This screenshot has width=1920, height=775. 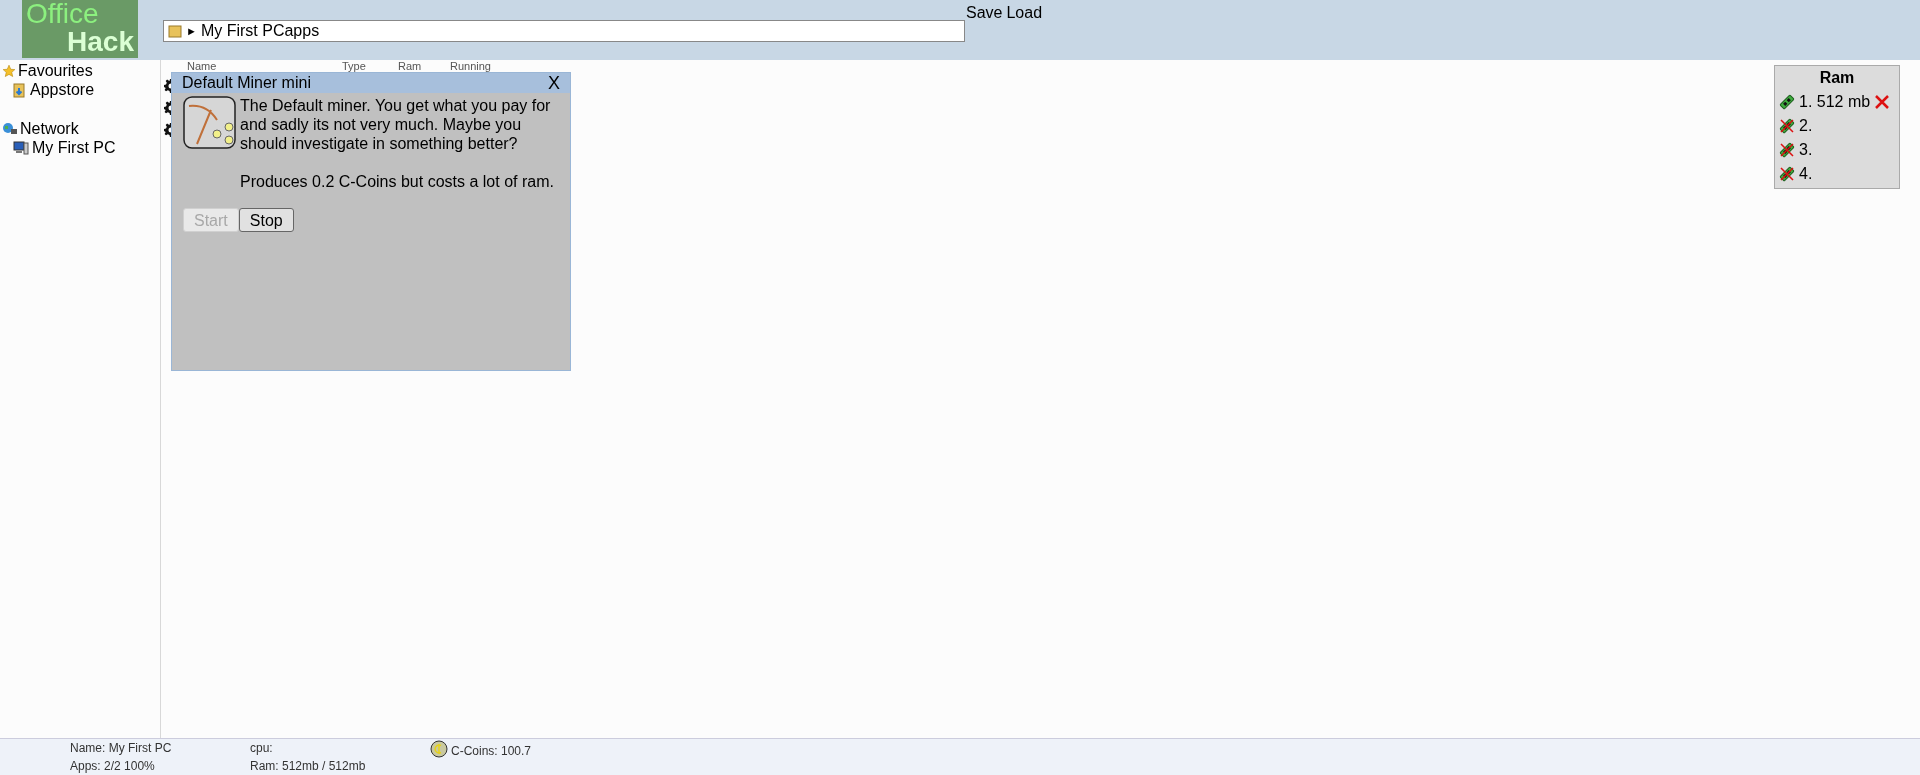 What do you see at coordinates (80, 89) in the screenshot?
I see `tree-item: Appstore` at bounding box center [80, 89].